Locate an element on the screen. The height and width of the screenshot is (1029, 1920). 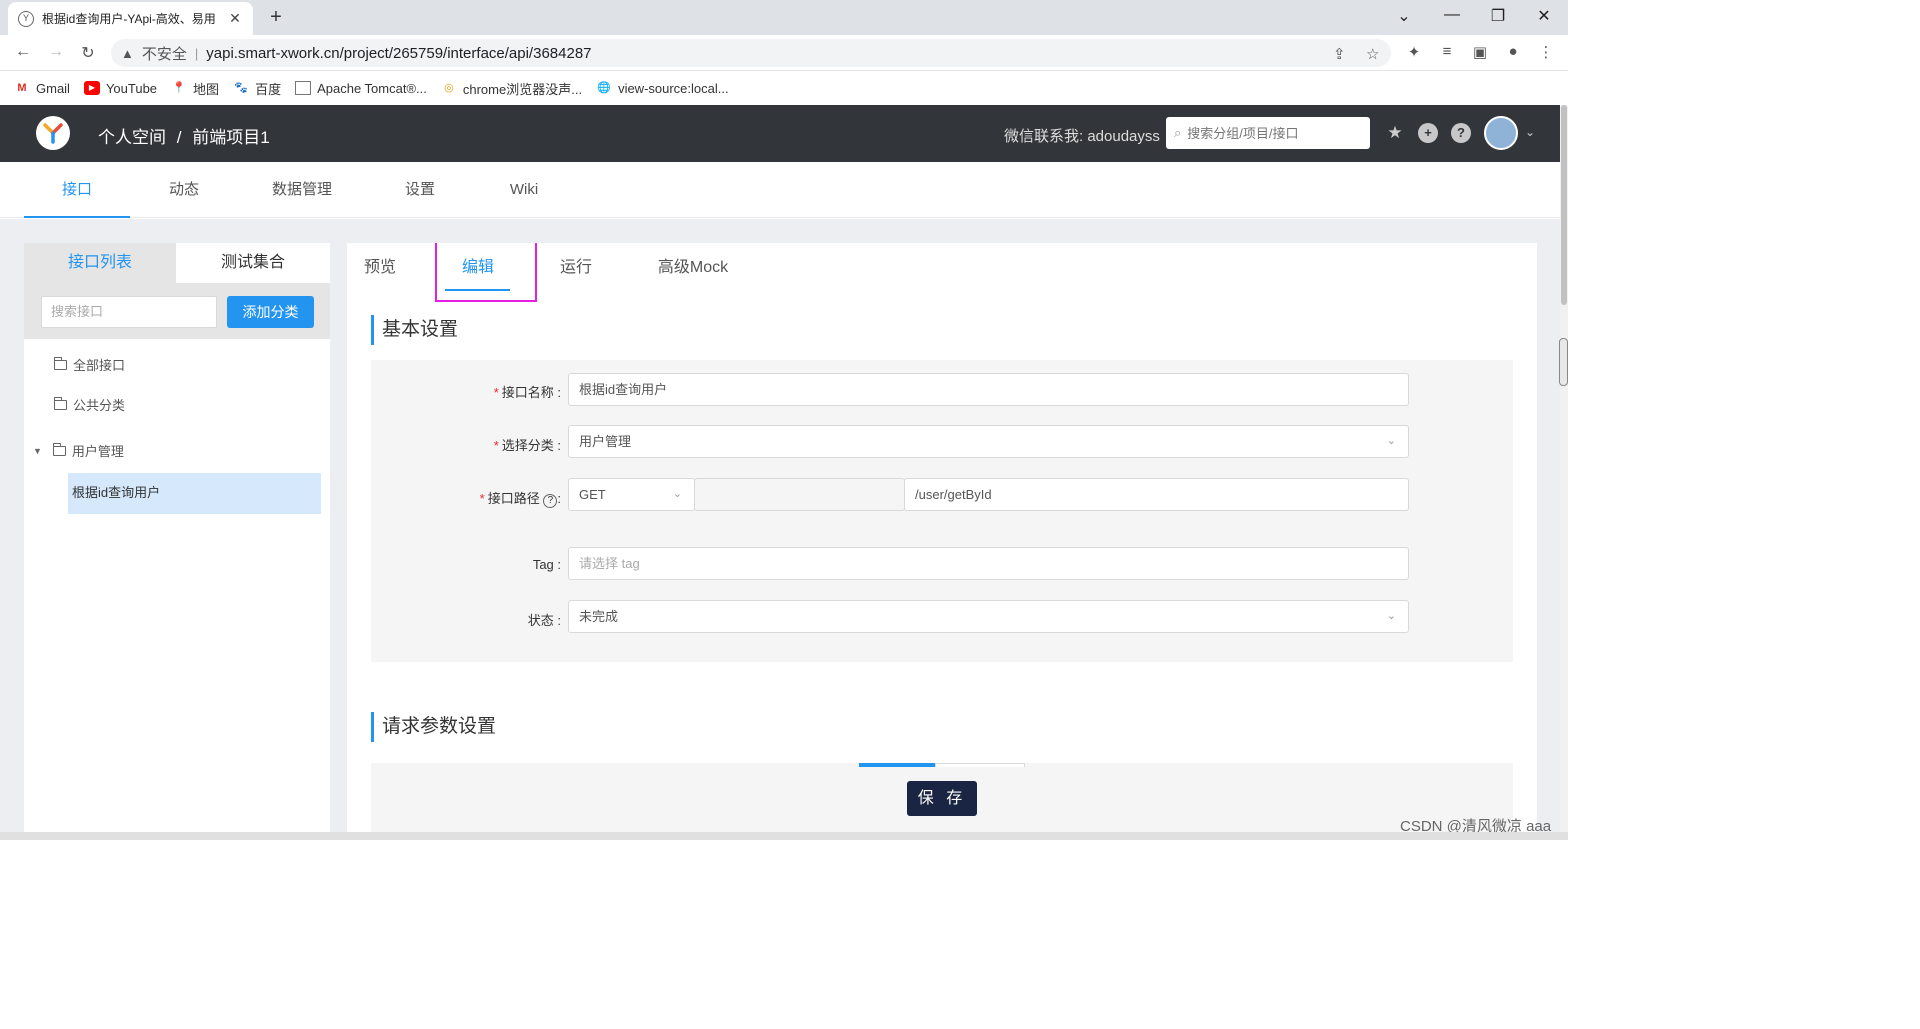
bookmark-gmail: M Gmail is located at coordinates (42, 88).